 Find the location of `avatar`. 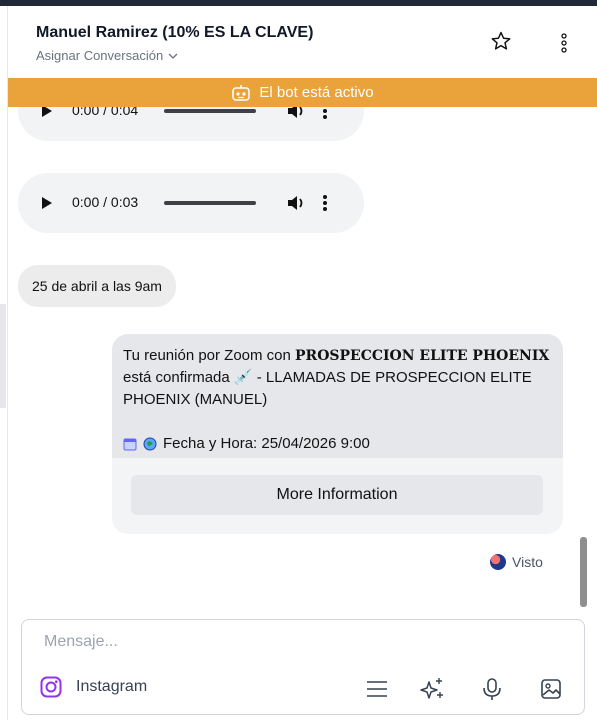

avatar is located at coordinates (498, 562).